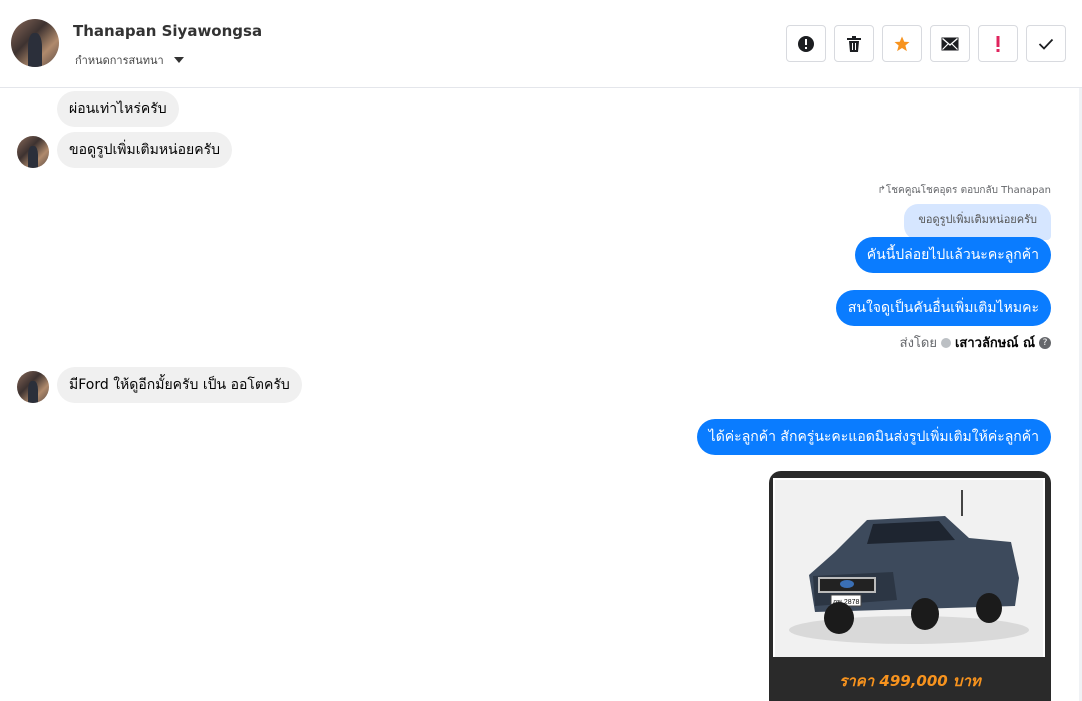  What do you see at coordinates (910, 679) in the screenshot?
I see `price-label: ราคา 499,000 บาท` at bounding box center [910, 679].